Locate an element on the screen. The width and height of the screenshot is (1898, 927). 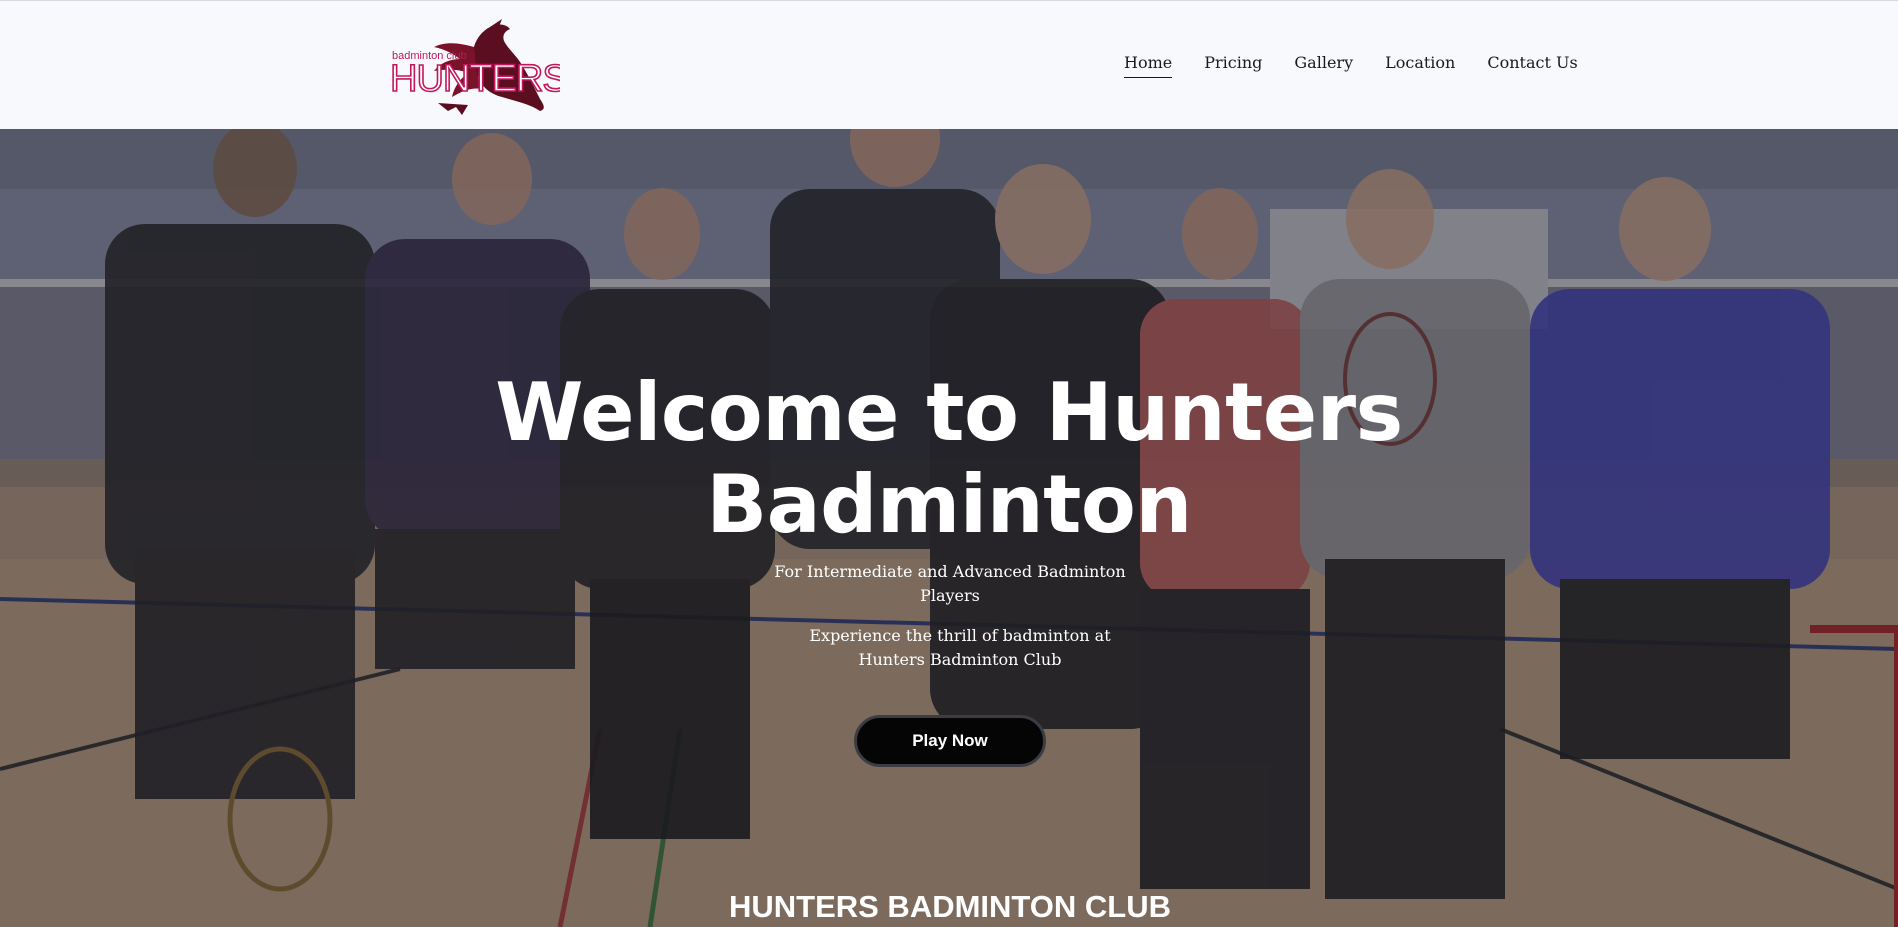
main-nav: Home Pricing Gallery Location Contact Us is located at coordinates (1351, 65).